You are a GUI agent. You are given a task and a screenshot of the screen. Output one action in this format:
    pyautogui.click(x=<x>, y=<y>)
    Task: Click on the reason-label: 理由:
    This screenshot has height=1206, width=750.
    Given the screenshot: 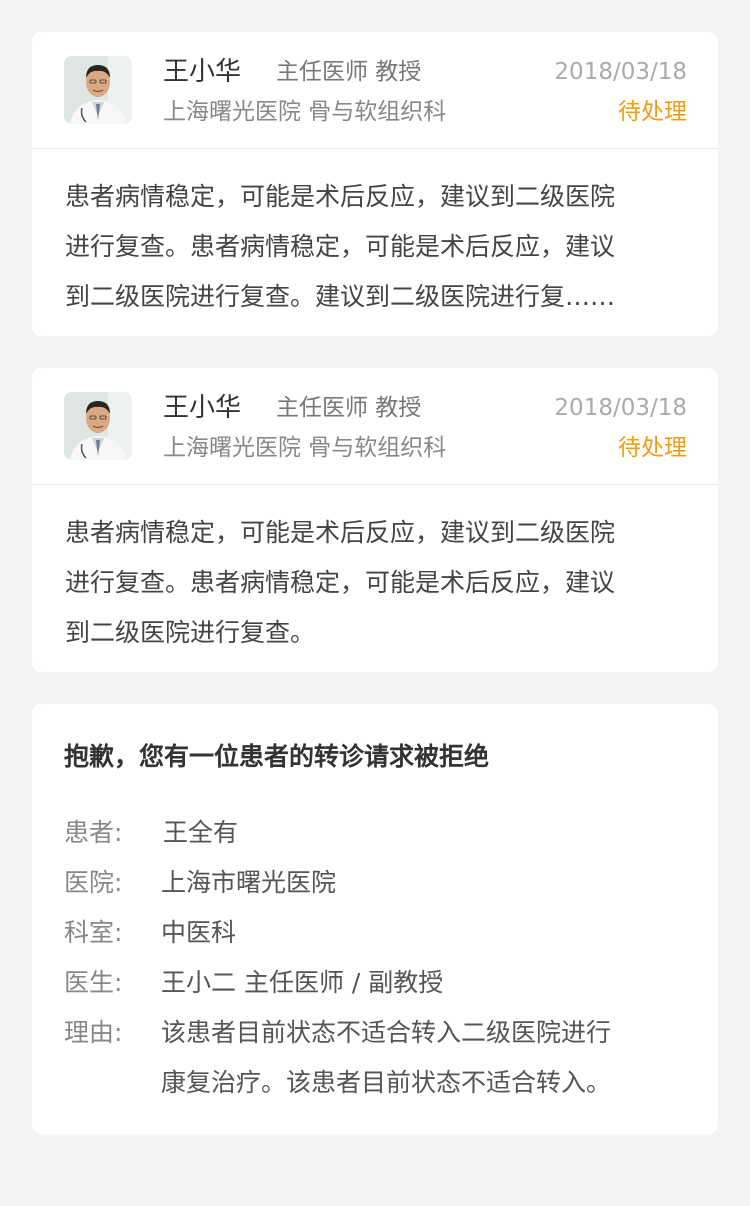 What is the action you would take?
    pyautogui.click(x=93, y=1032)
    